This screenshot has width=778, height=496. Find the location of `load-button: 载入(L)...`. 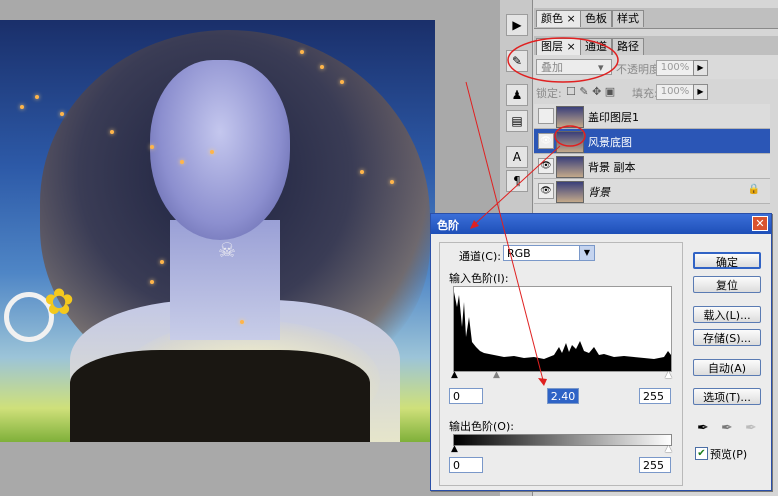

load-button: 载入(L)... is located at coordinates (727, 314).